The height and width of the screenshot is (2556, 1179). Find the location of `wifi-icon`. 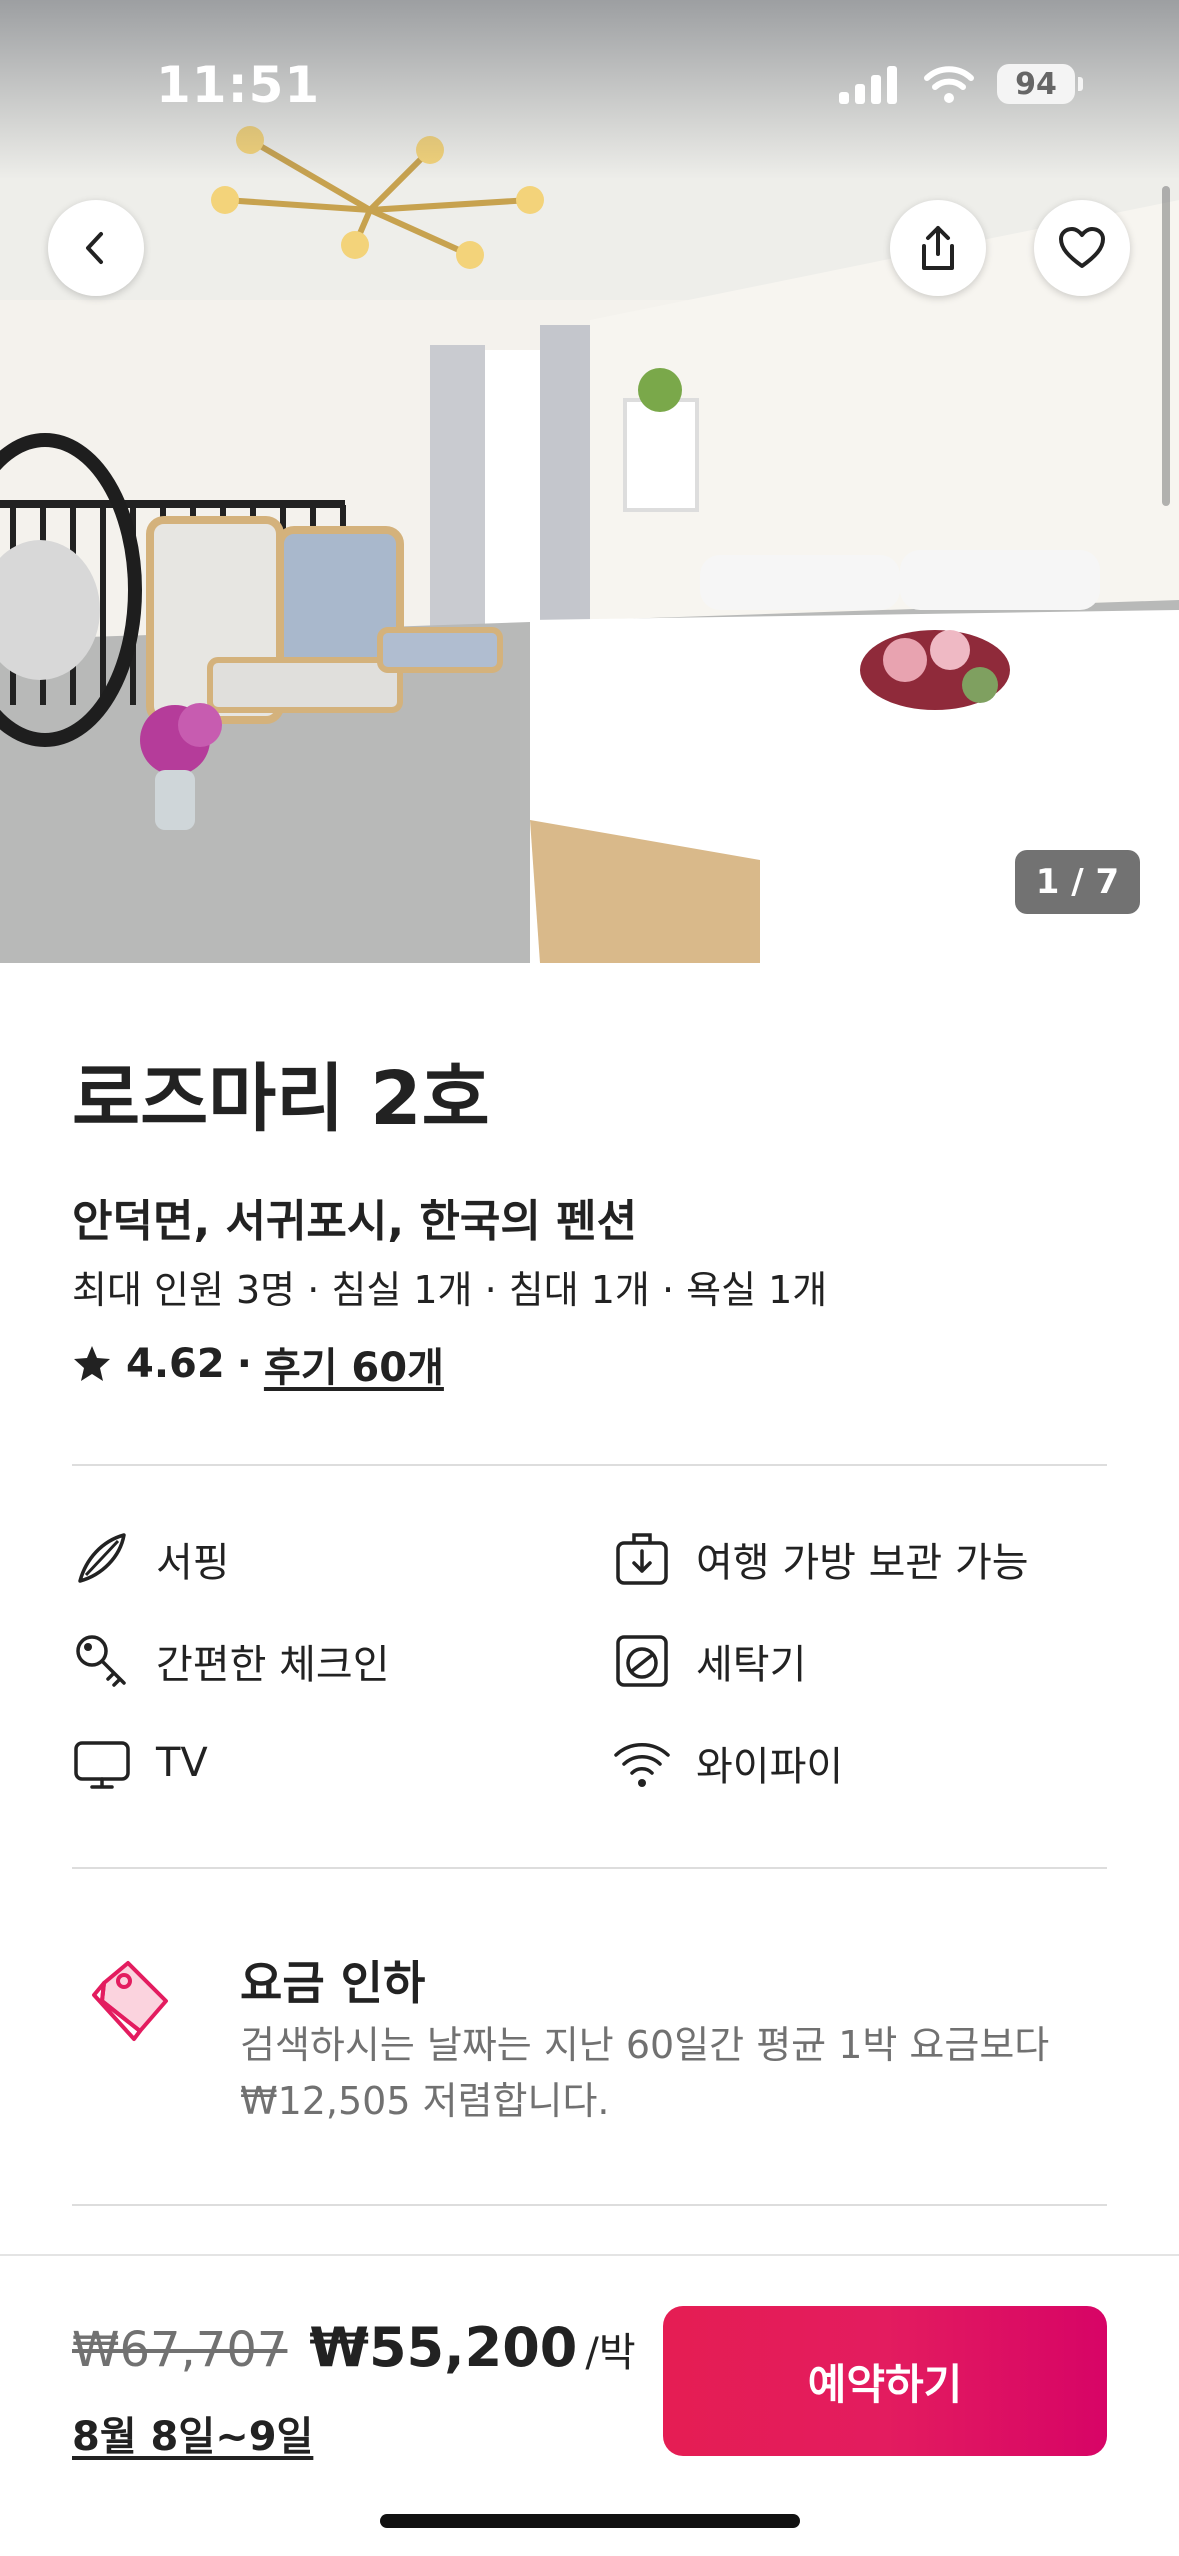

wifi-icon is located at coordinates (642, 1764).